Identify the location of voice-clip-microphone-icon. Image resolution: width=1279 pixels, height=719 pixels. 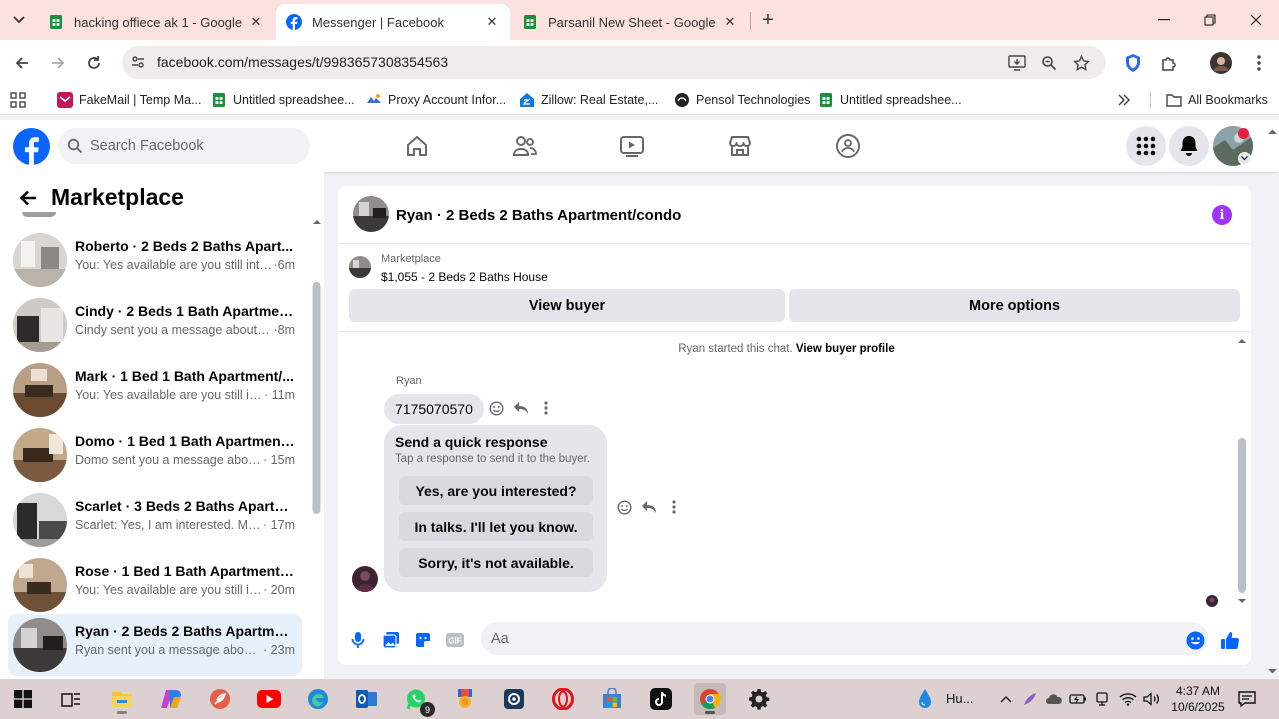
(358, 640).